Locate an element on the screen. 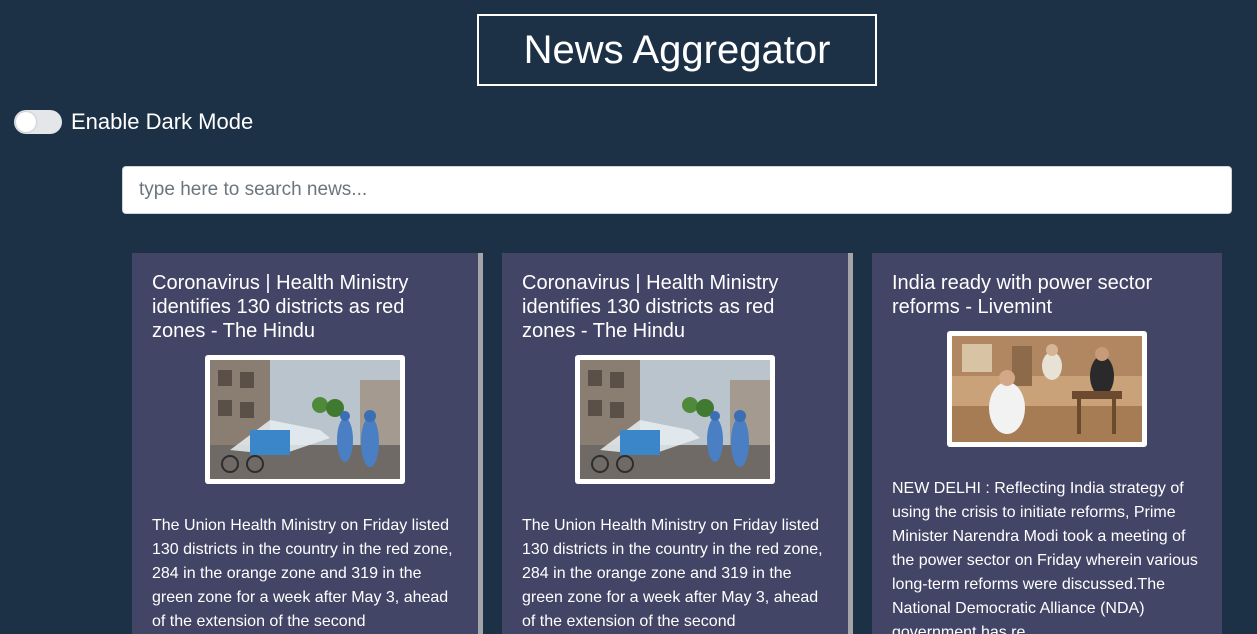  toggle-knob is located at coordinates (26, 122).